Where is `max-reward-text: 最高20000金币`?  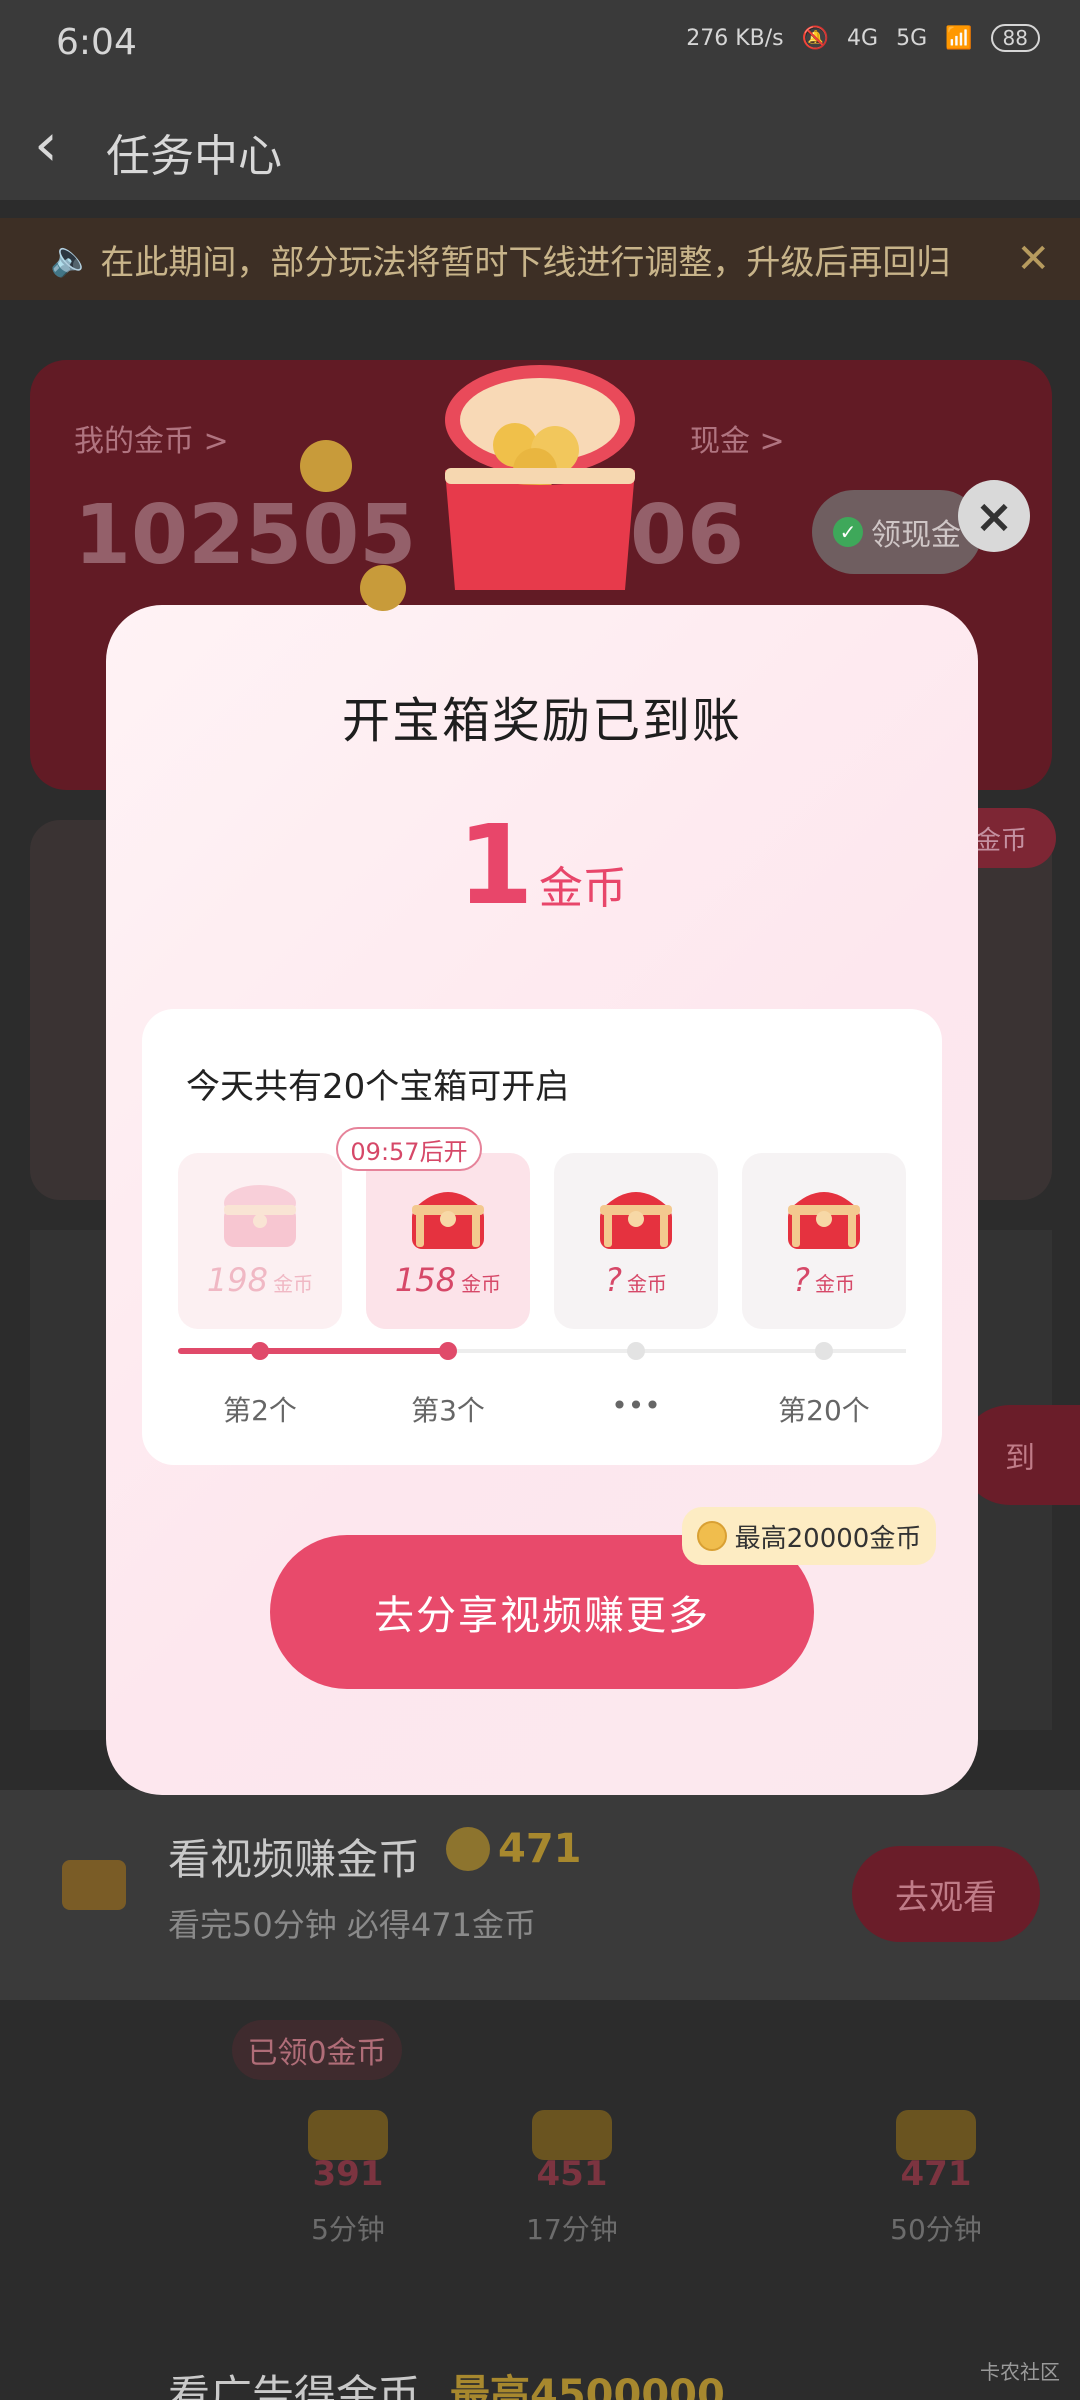 max-reward-text: 最高20000金币 is located at coordinates (828, 1538).